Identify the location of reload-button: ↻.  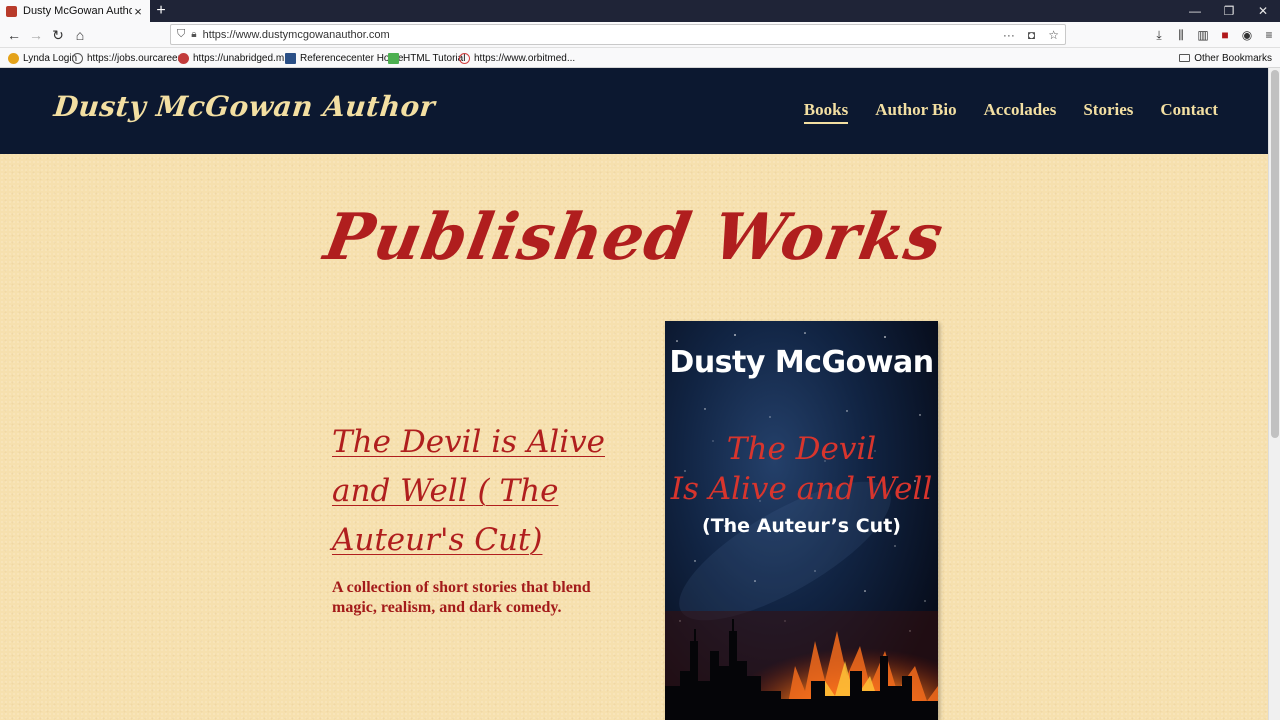
(58, 35).